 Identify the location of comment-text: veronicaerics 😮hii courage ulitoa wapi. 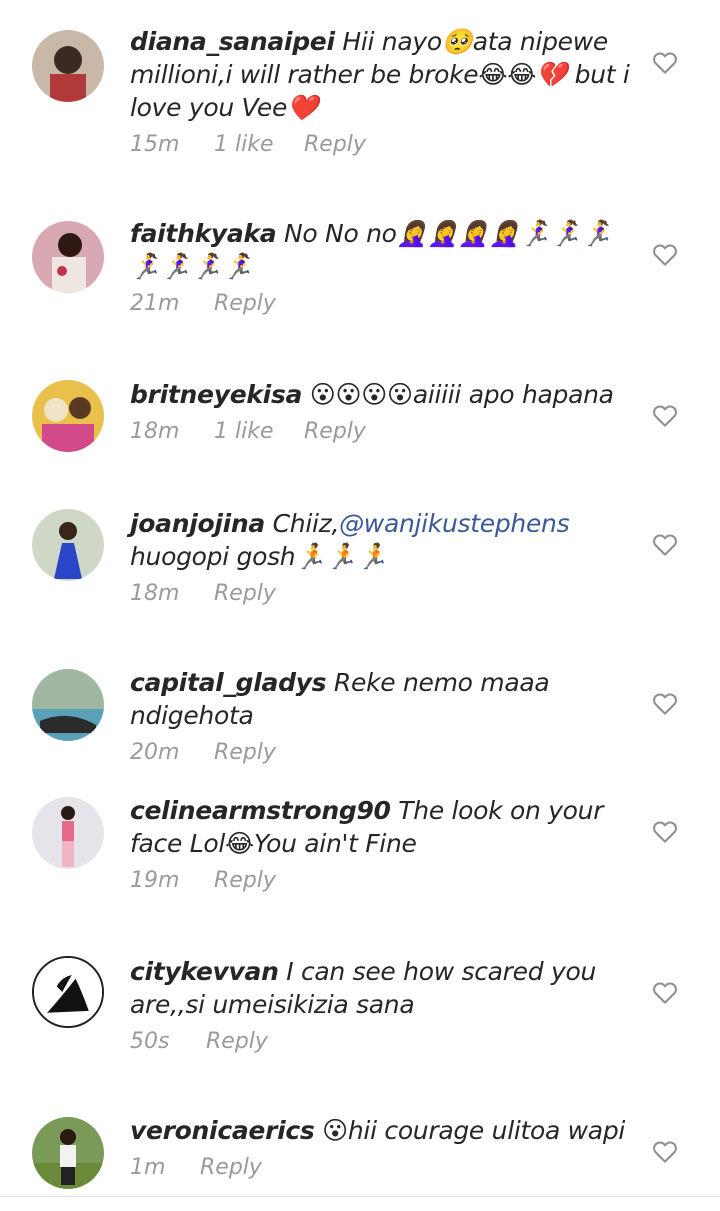
(380, 1130).